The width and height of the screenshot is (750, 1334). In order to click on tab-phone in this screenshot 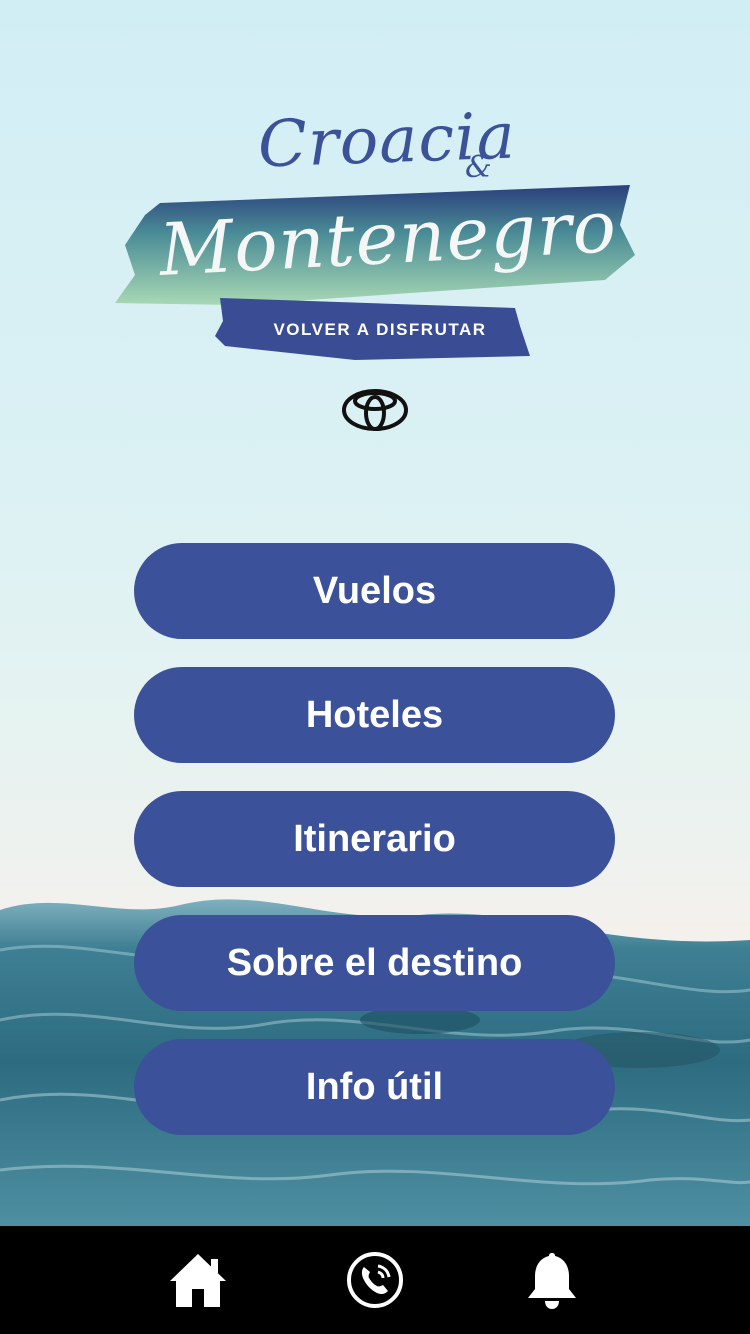, I will do `click(375, 1280)`.